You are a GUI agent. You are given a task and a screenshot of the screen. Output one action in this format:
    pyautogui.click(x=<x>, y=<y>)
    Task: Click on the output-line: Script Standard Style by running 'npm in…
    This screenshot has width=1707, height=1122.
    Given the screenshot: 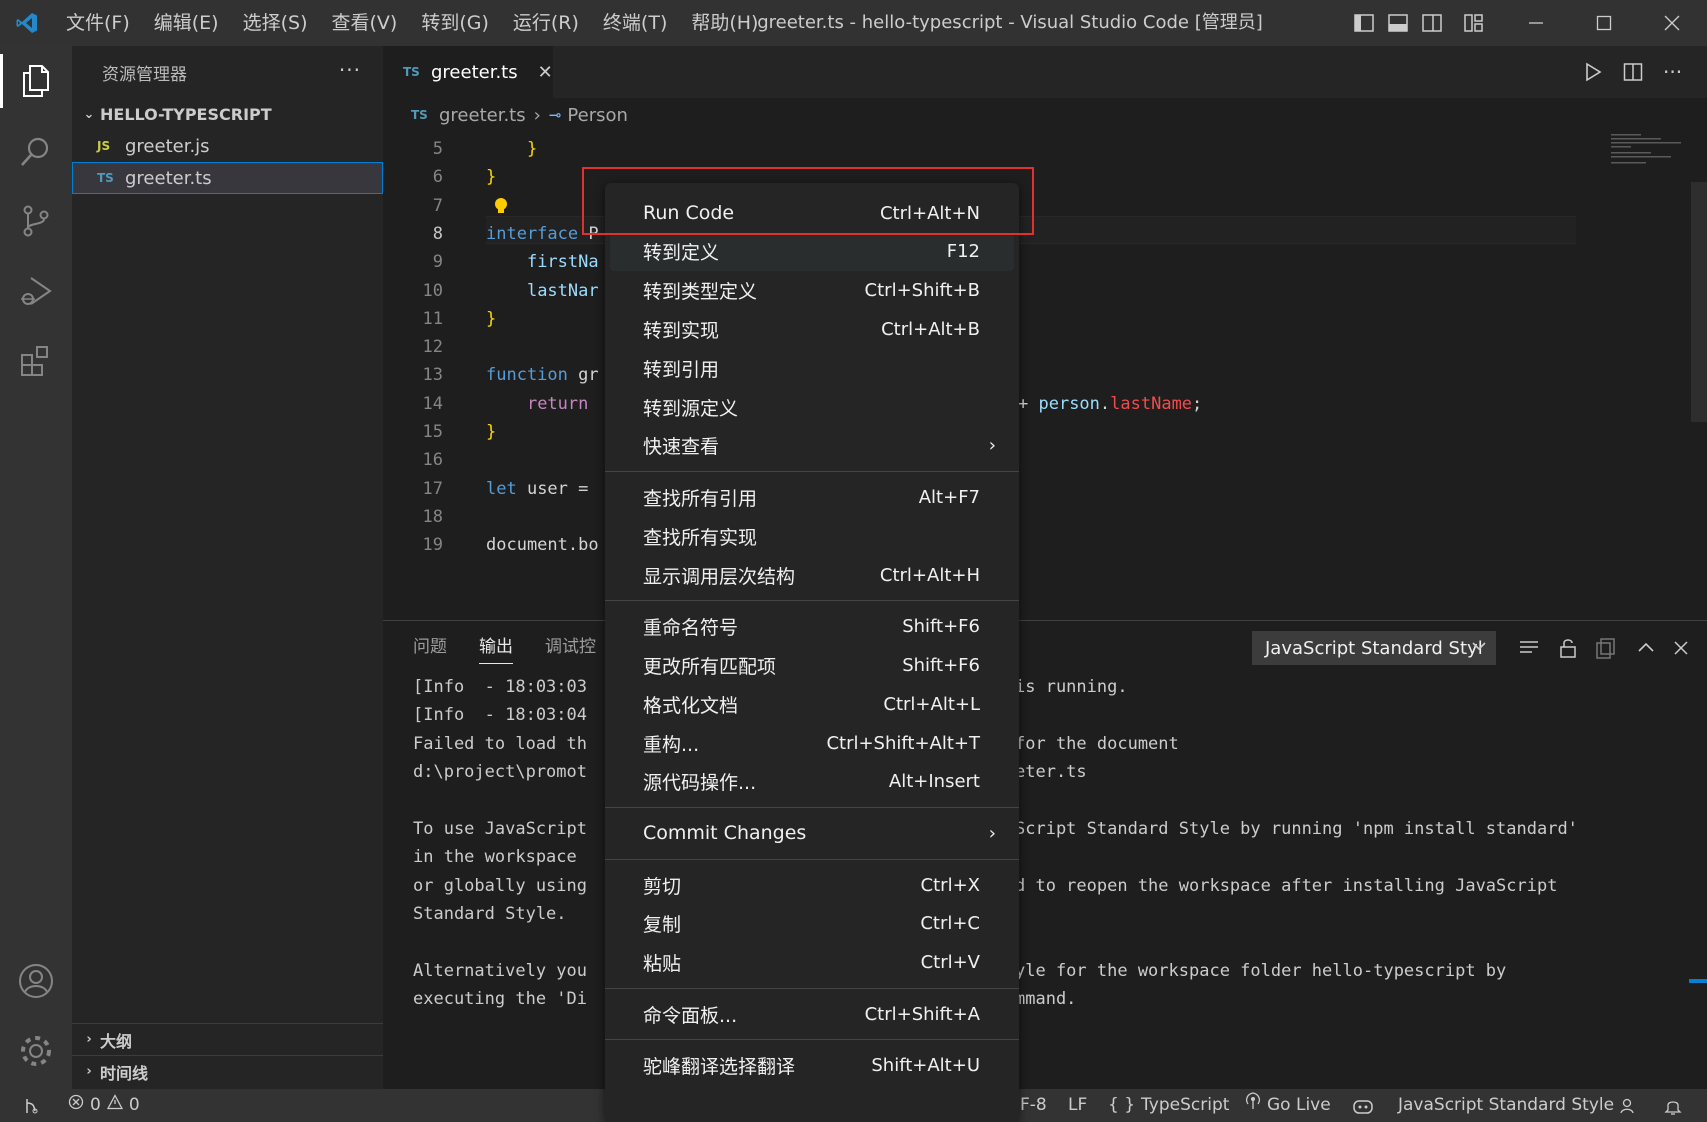 What is the action you would take?
    pyautogui.click(x=1296, y=828)
    